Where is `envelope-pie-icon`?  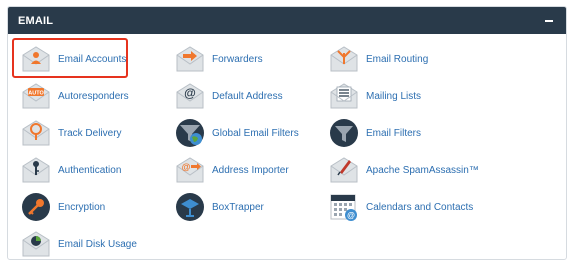 envelope-pie-icon is located at coordinates (36, 244).